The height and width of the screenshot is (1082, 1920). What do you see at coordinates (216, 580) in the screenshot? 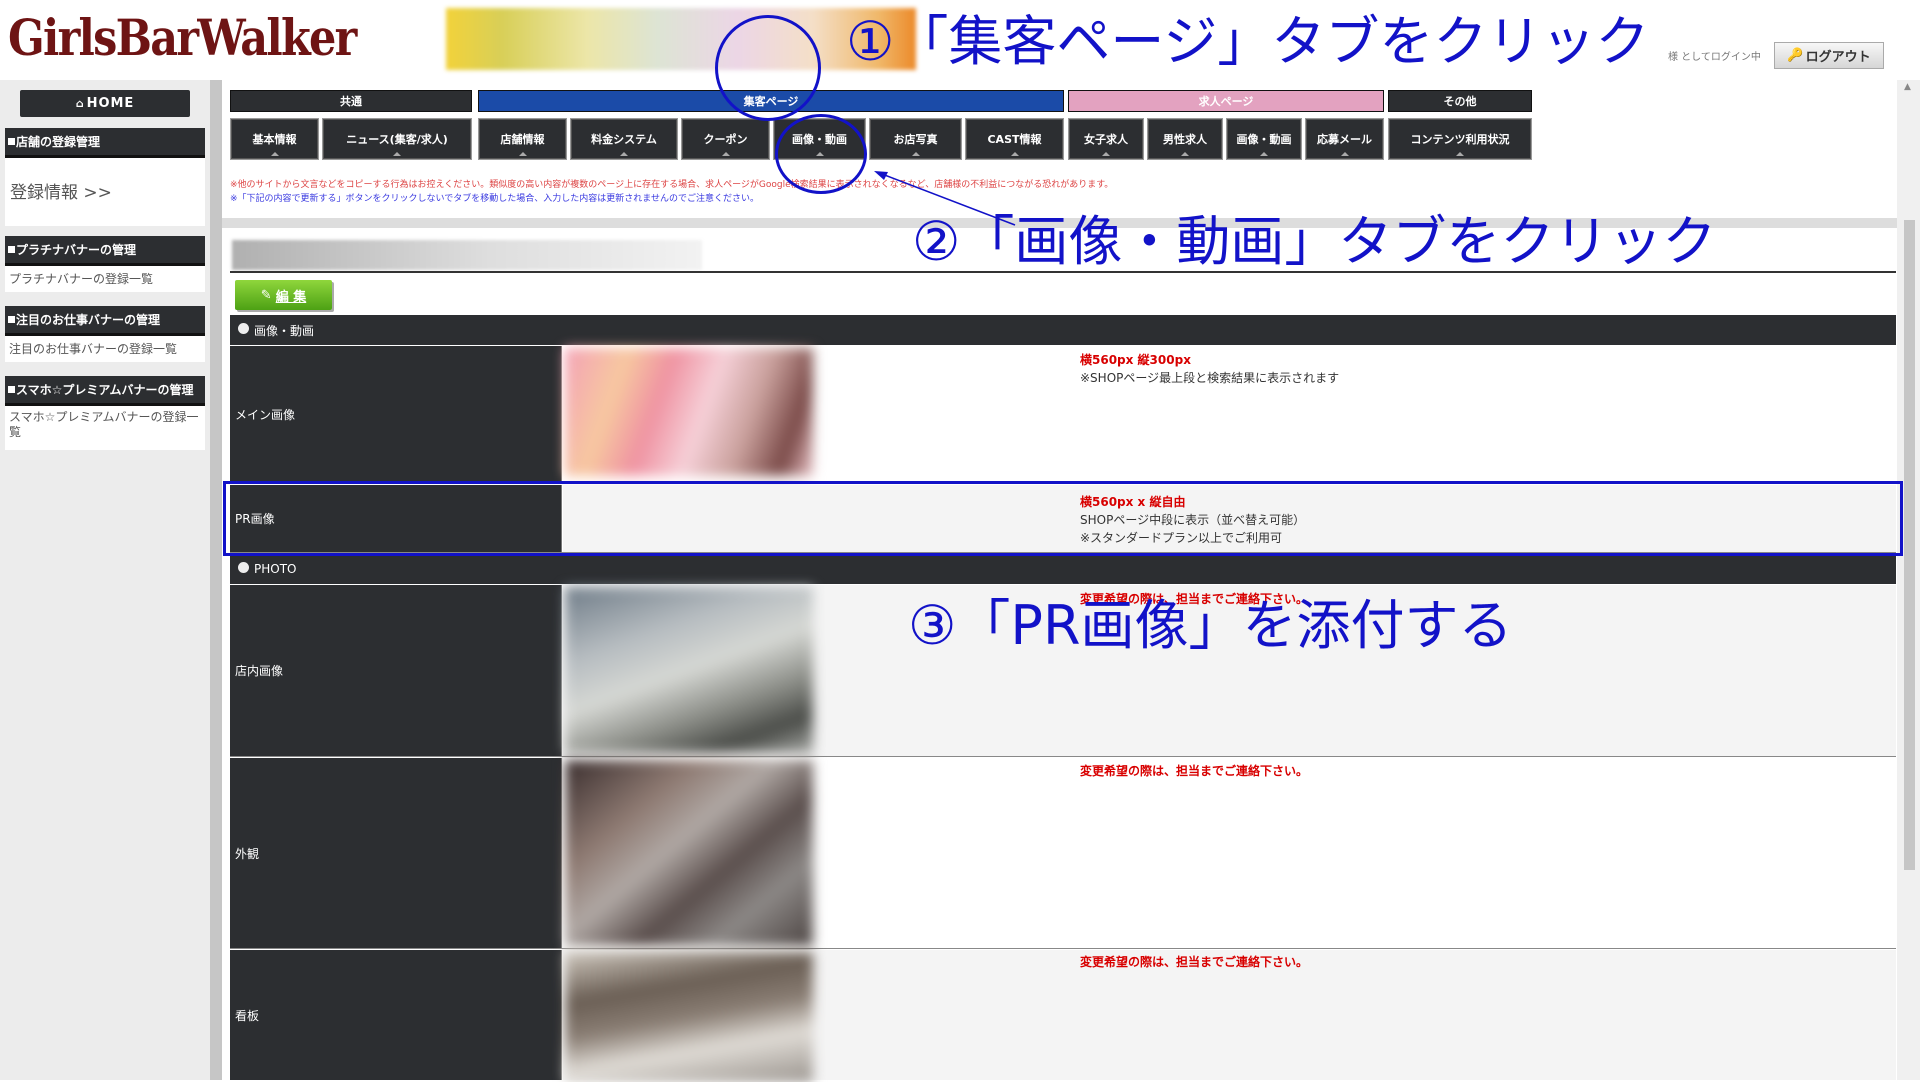
I see `sidebar-divider` at bounding box center [216, 580].